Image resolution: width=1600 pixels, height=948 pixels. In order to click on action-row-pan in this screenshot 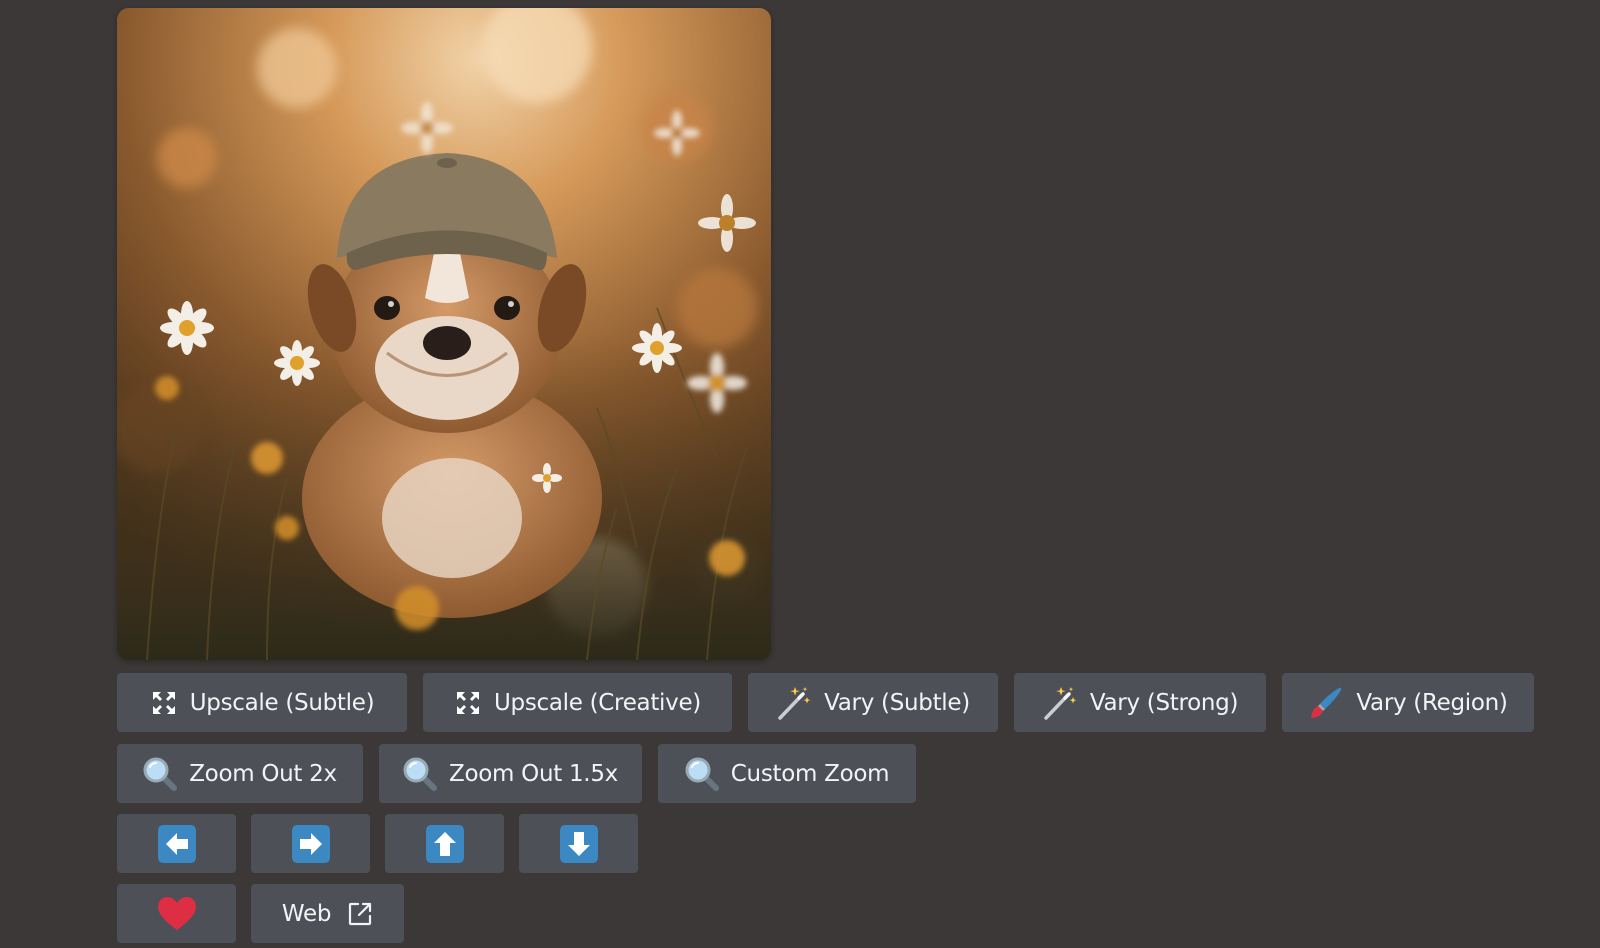, I will do `click(377, 843)`.